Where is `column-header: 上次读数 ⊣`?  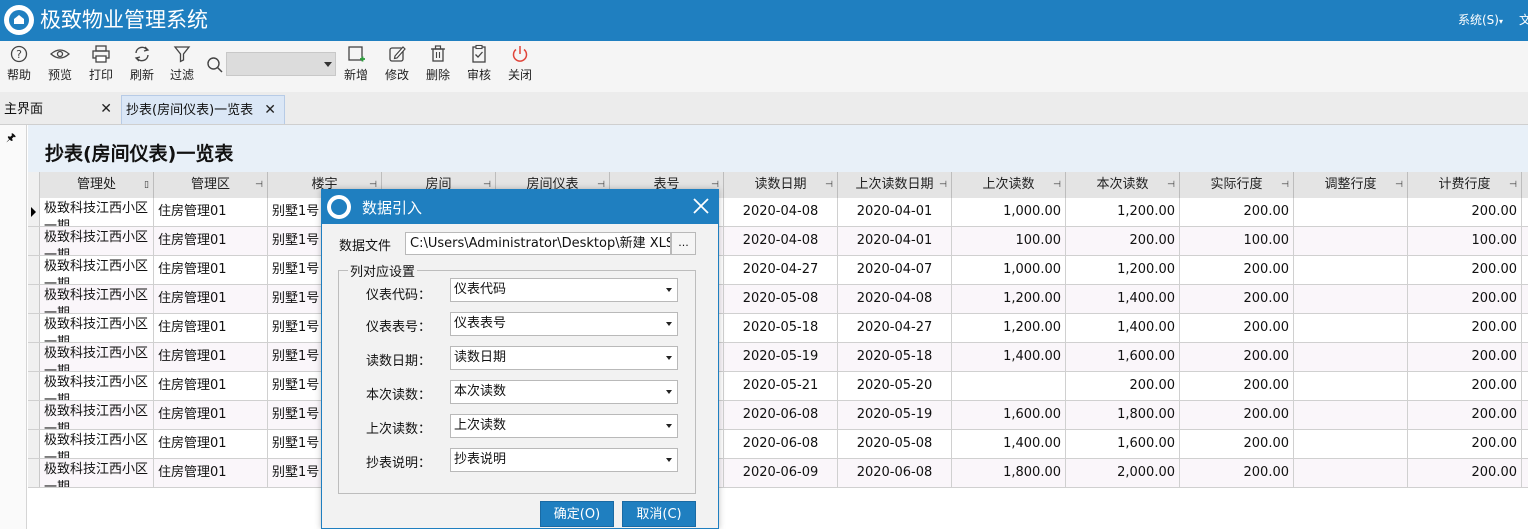
column-header: 上次读数 ⊣ is located at coordinates (1009, 185).